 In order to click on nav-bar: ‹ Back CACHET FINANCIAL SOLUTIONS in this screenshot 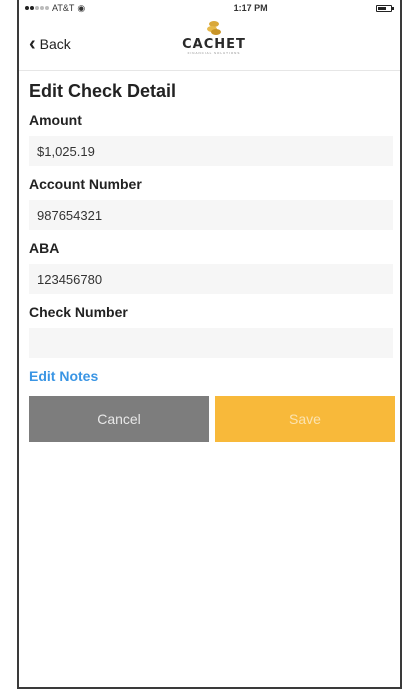, I will do `click(209, 43)`.